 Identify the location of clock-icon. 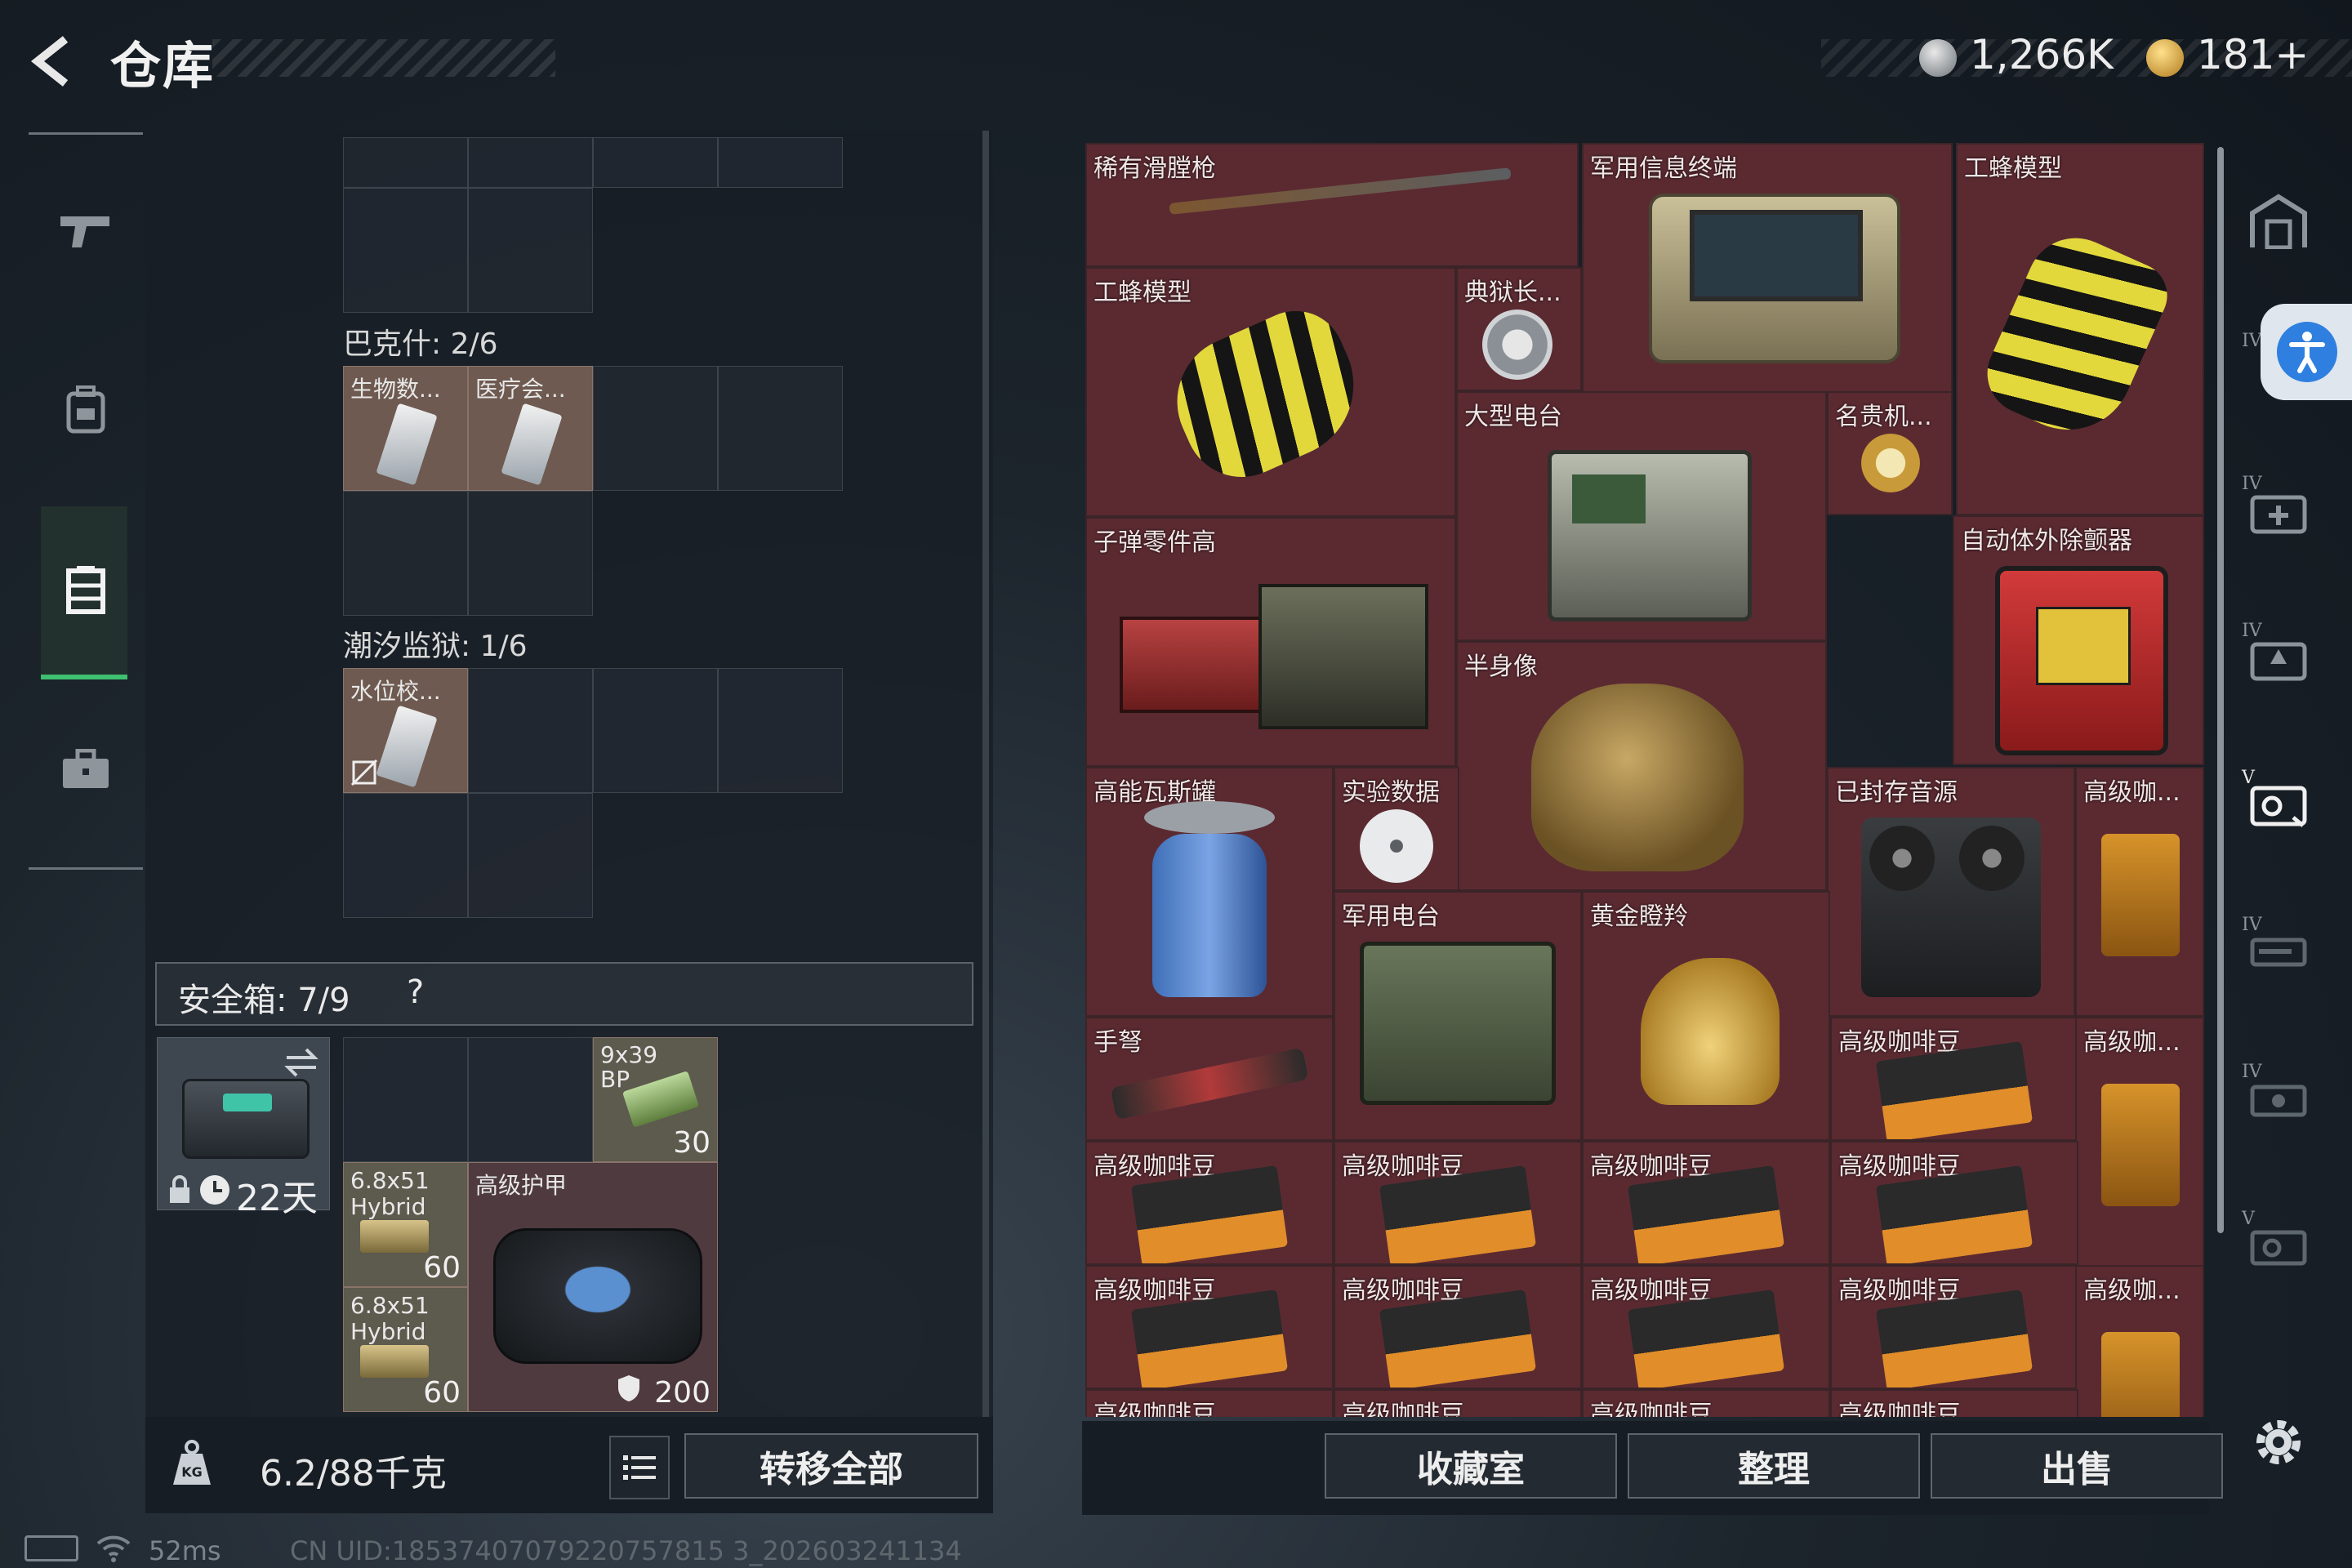
(214, 1190).